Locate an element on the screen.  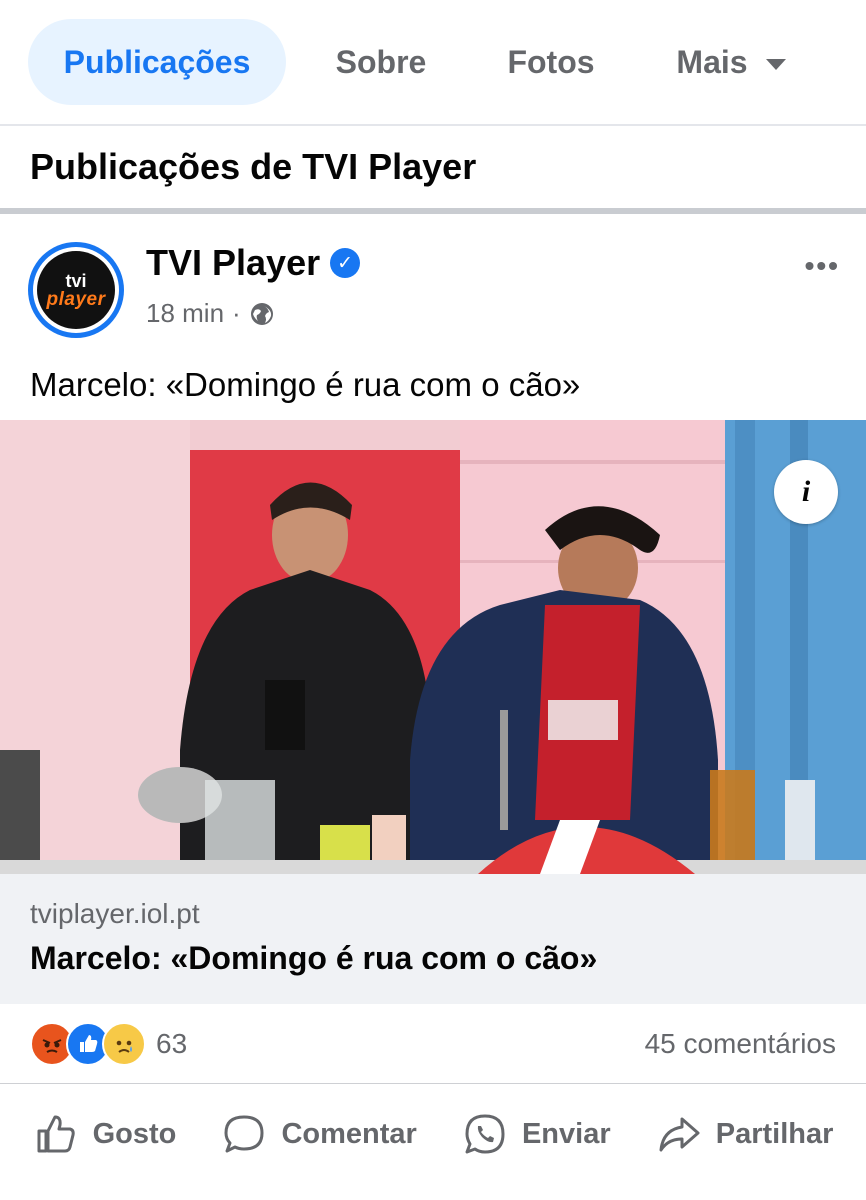
whatsapp-icon is located at coordinates (485, 1134).